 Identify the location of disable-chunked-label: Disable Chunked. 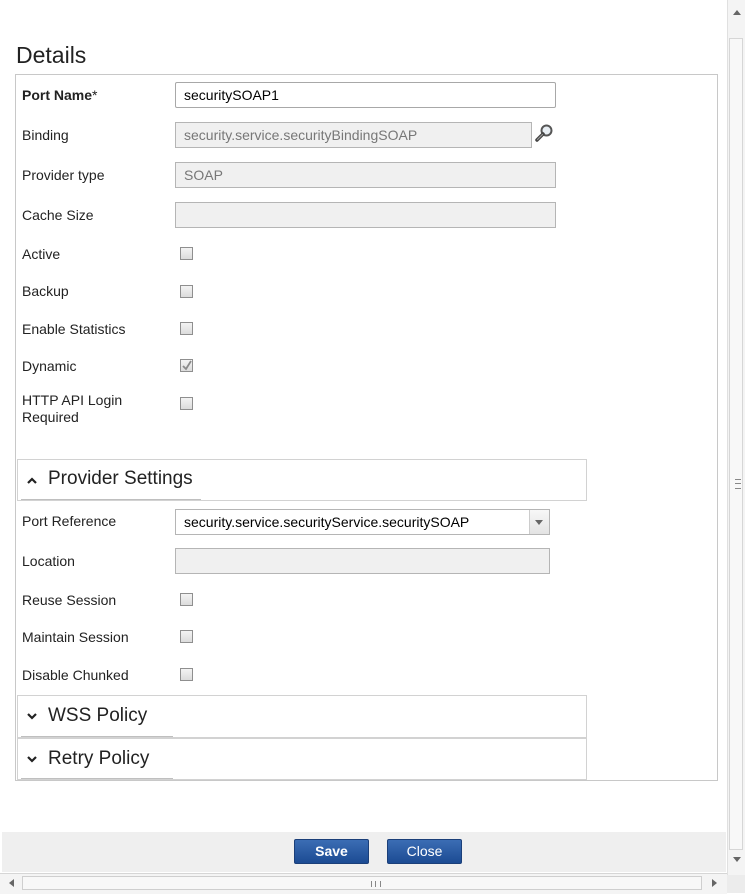
(75, 675).